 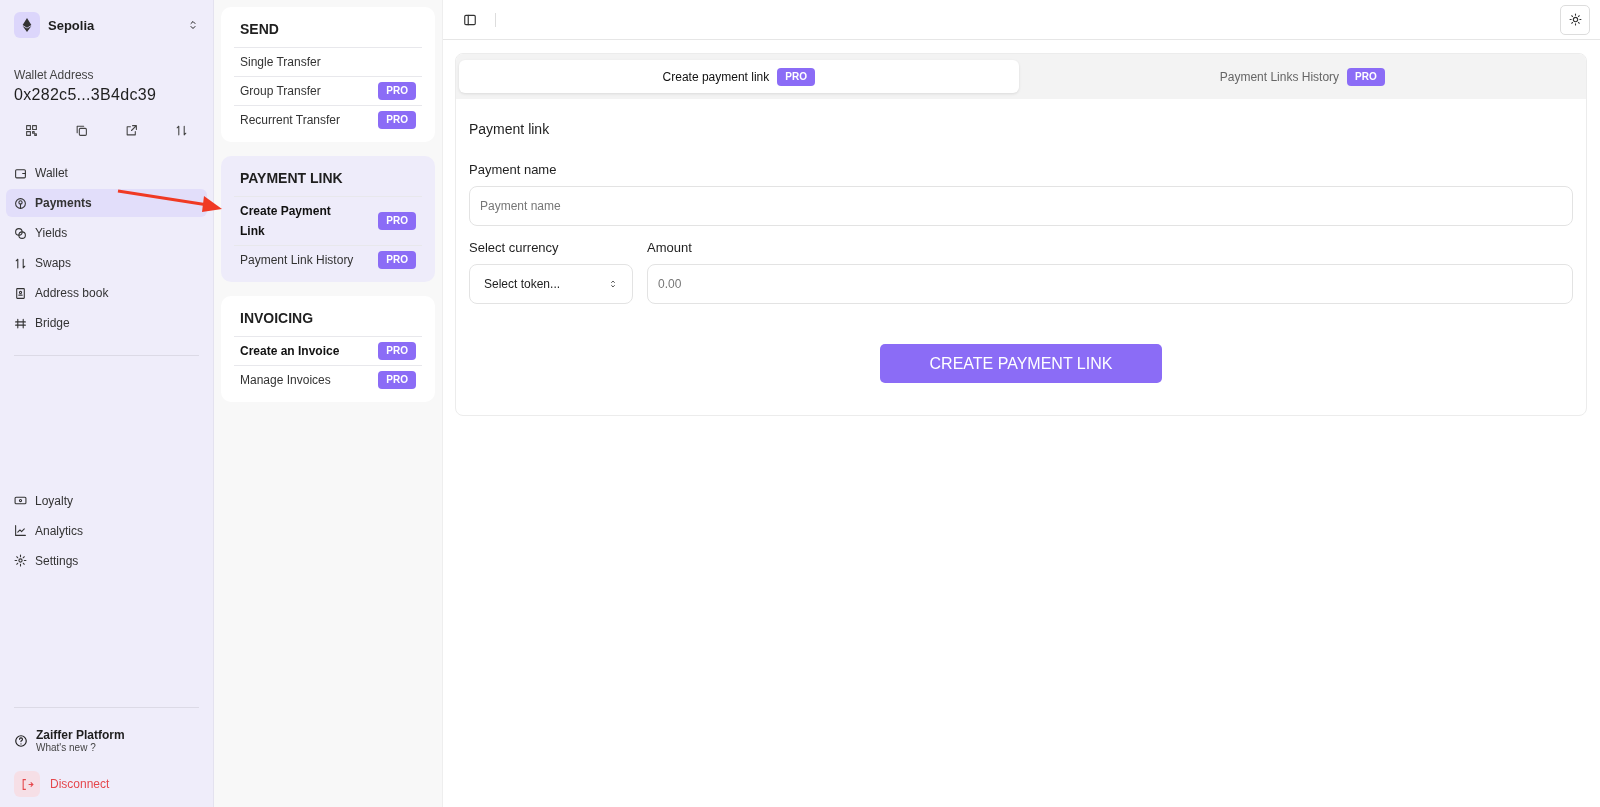 What do you see at coordinates (106, 233) in the screenshot?
I see `nav-item: Yields` at bounding box center [106, 233].